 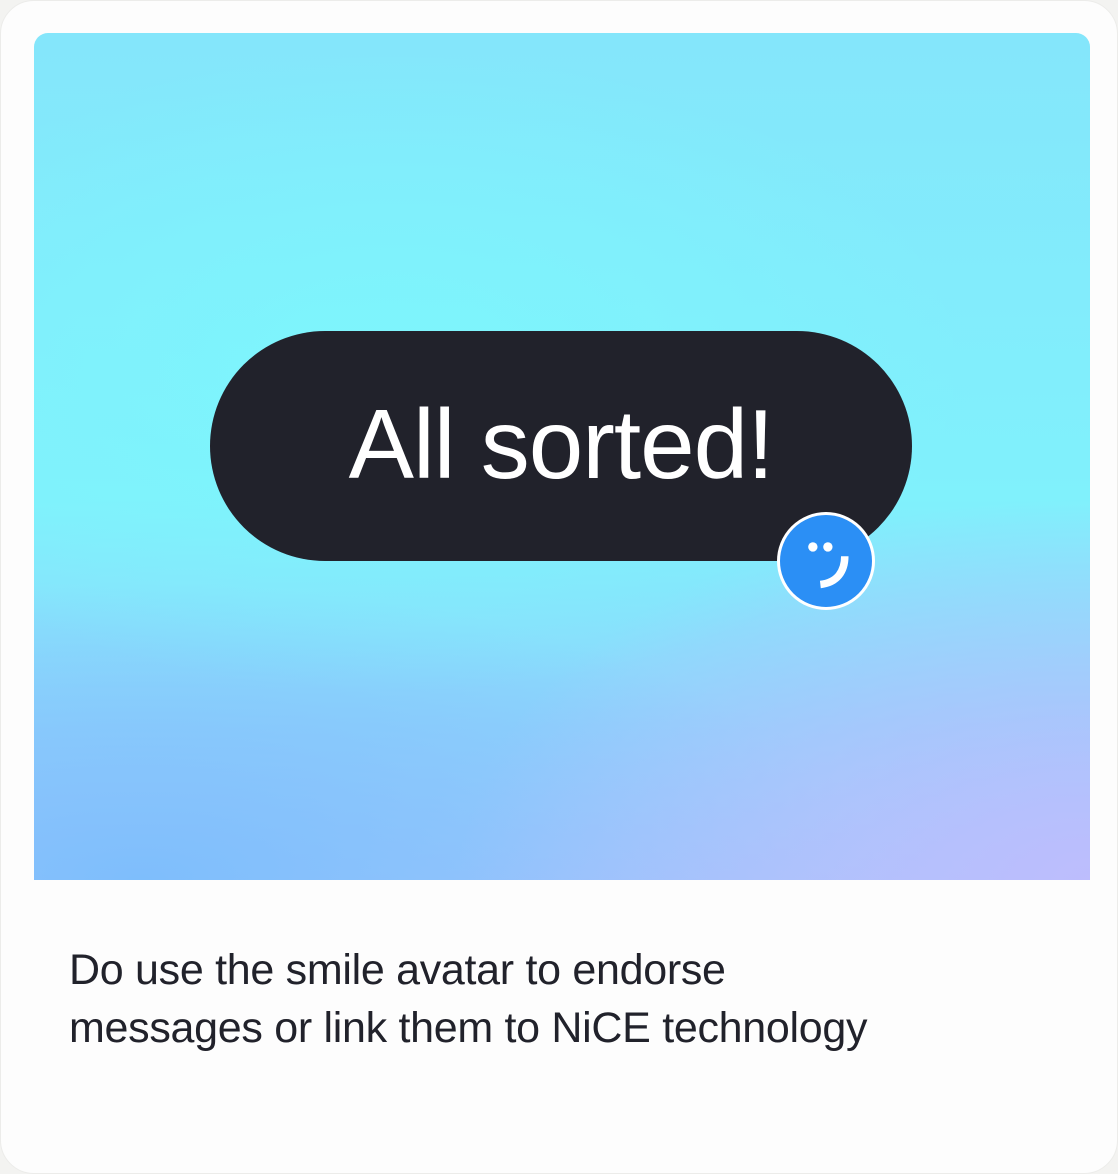 I want to click on caption-line: Do use the smile avatar to endorse, so click(x=397, y=970).